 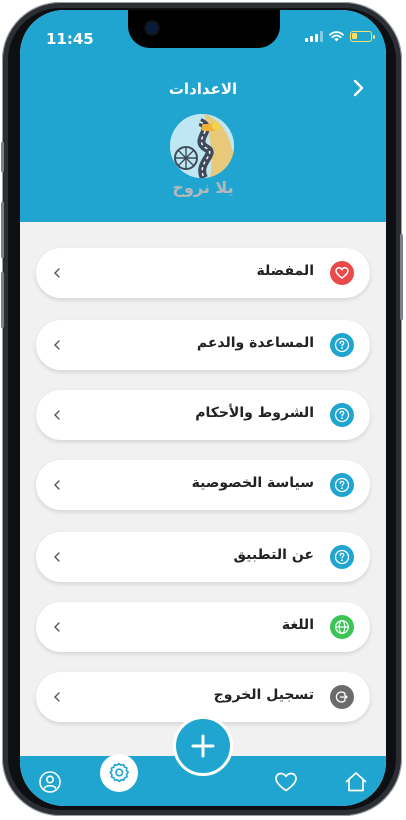 I want to click on logo-graphic, so click(x=202, y=146).